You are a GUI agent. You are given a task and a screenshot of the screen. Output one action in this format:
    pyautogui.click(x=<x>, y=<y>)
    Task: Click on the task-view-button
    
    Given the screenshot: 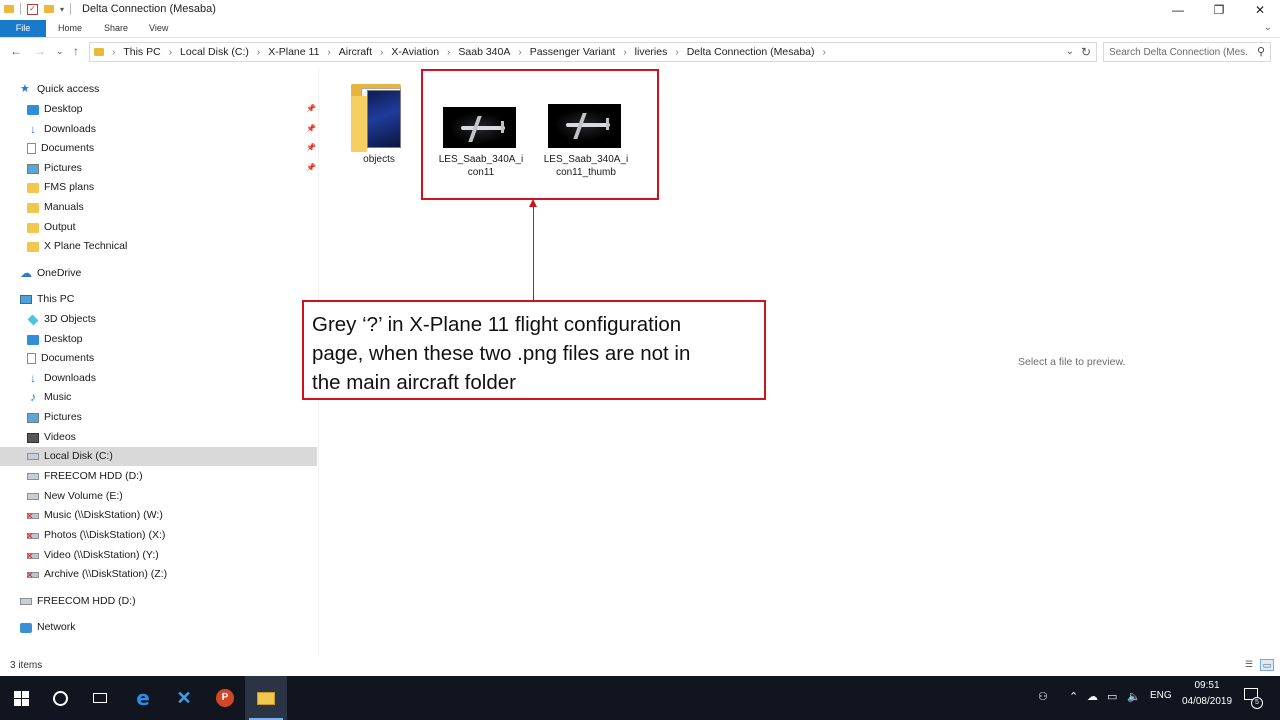 What is the action you would take?
    pyautogui.click(x=100, y=698)
    